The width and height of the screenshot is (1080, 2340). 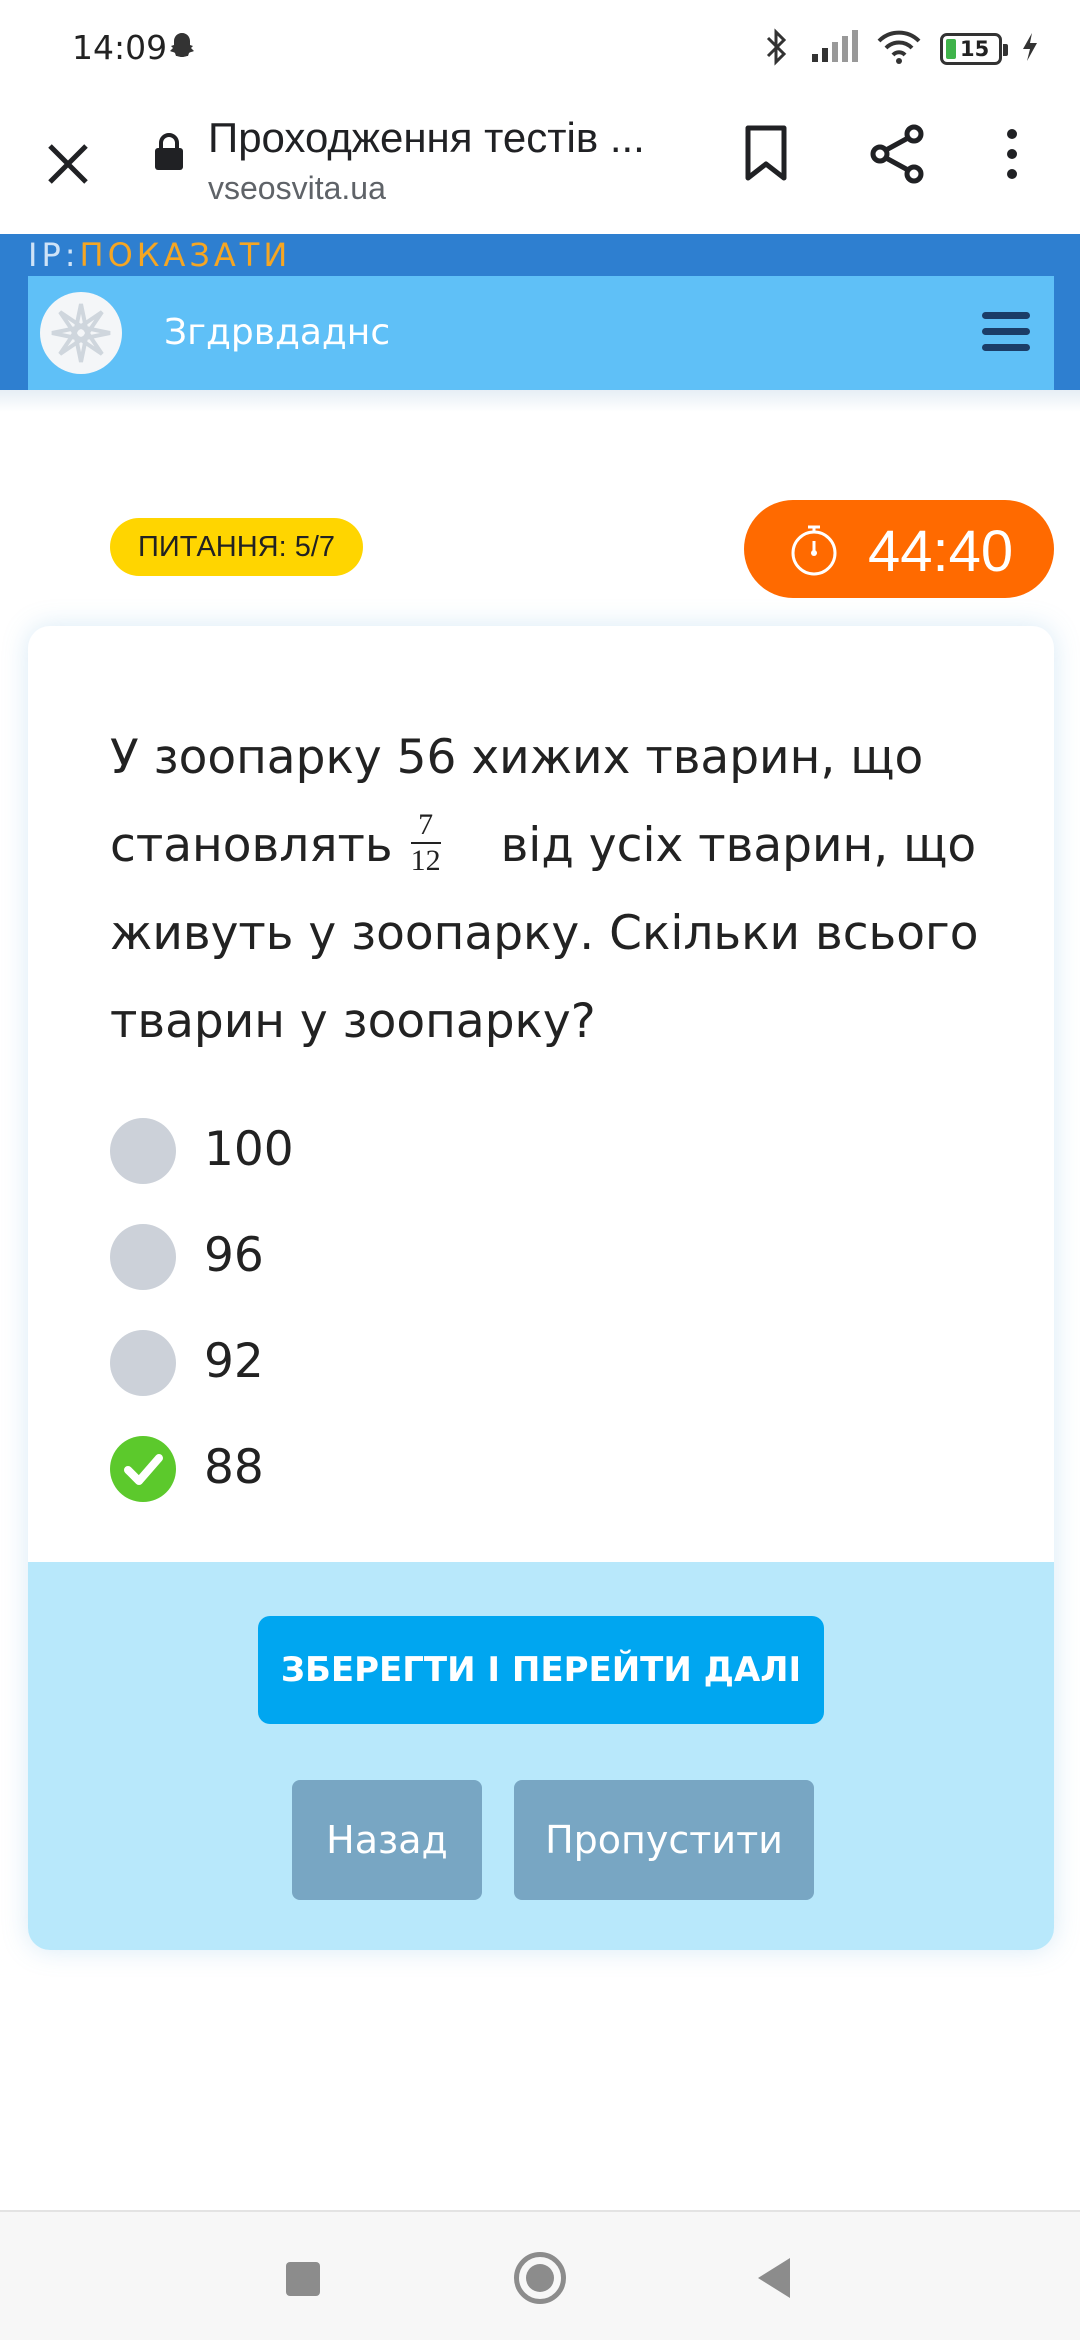 What do you see at coordinates (460, 1157) in the screenshot?
I see `answer-option: 100` at bounding box center [460, 1157].